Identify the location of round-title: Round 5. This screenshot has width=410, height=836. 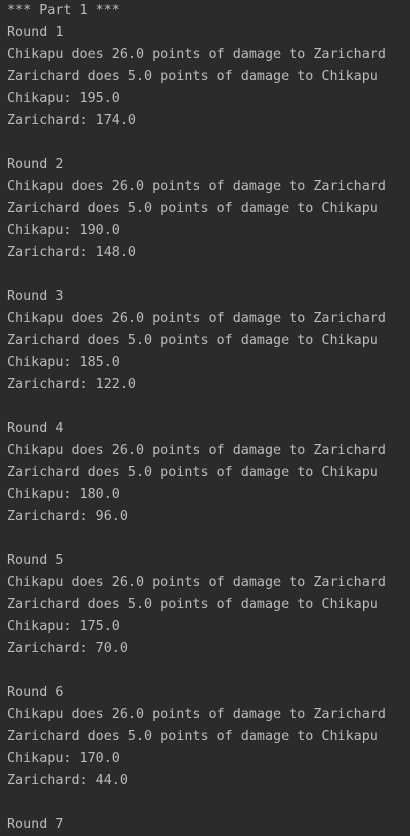
(35, 560).